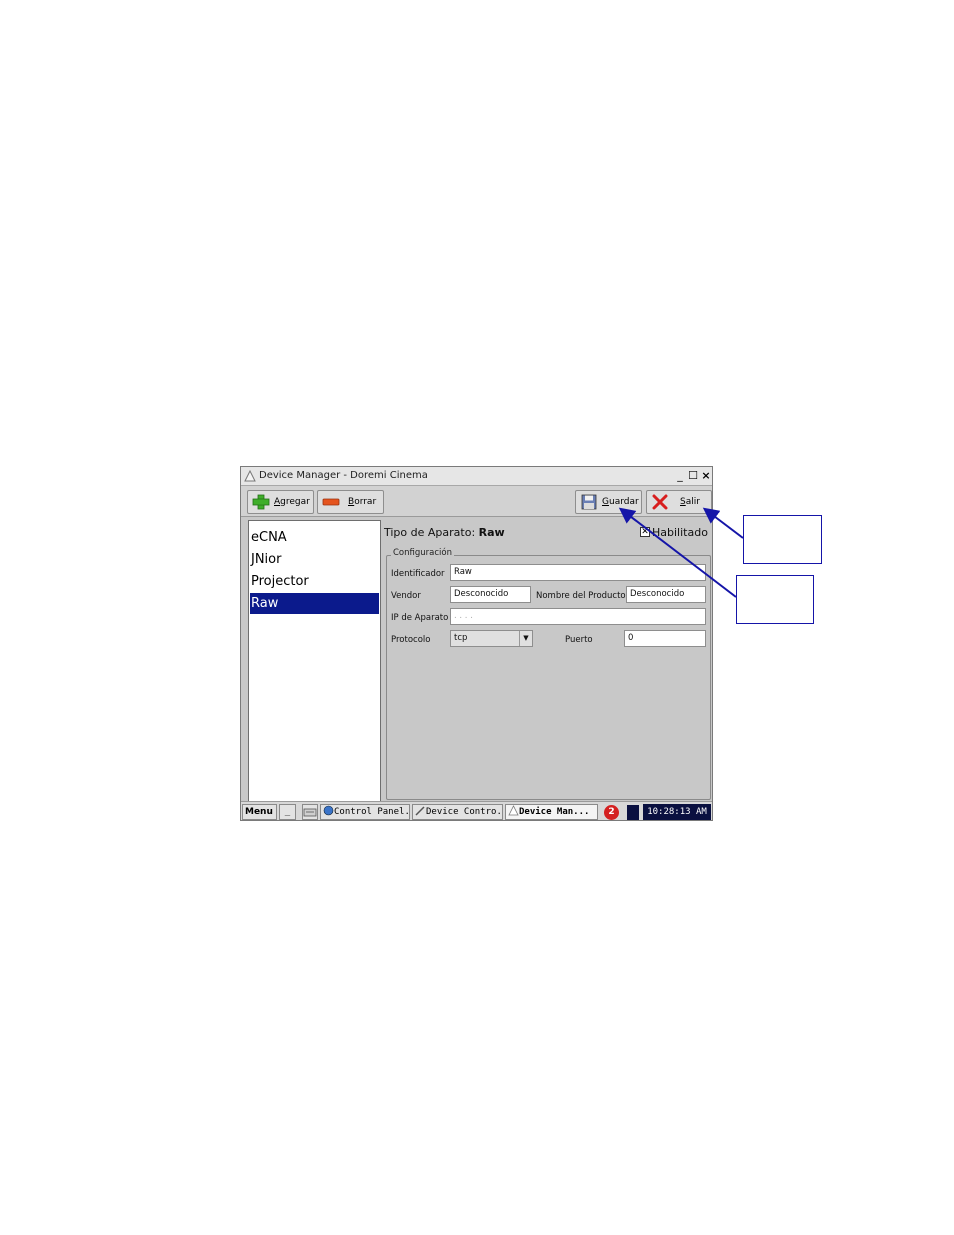  I want to click on arrow-to-exit-button, so click(723, 523).